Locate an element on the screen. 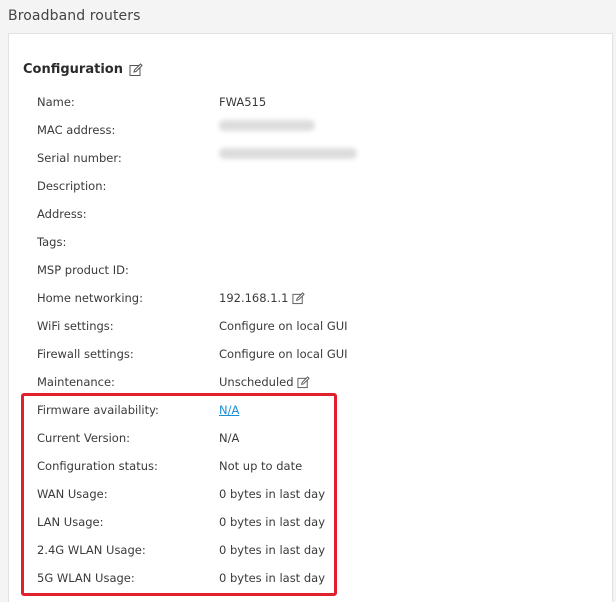  row-24g-wlan-usage: 2.4G WLAN Usage: 0 bytes in last day is located at coordinates (317, 550).